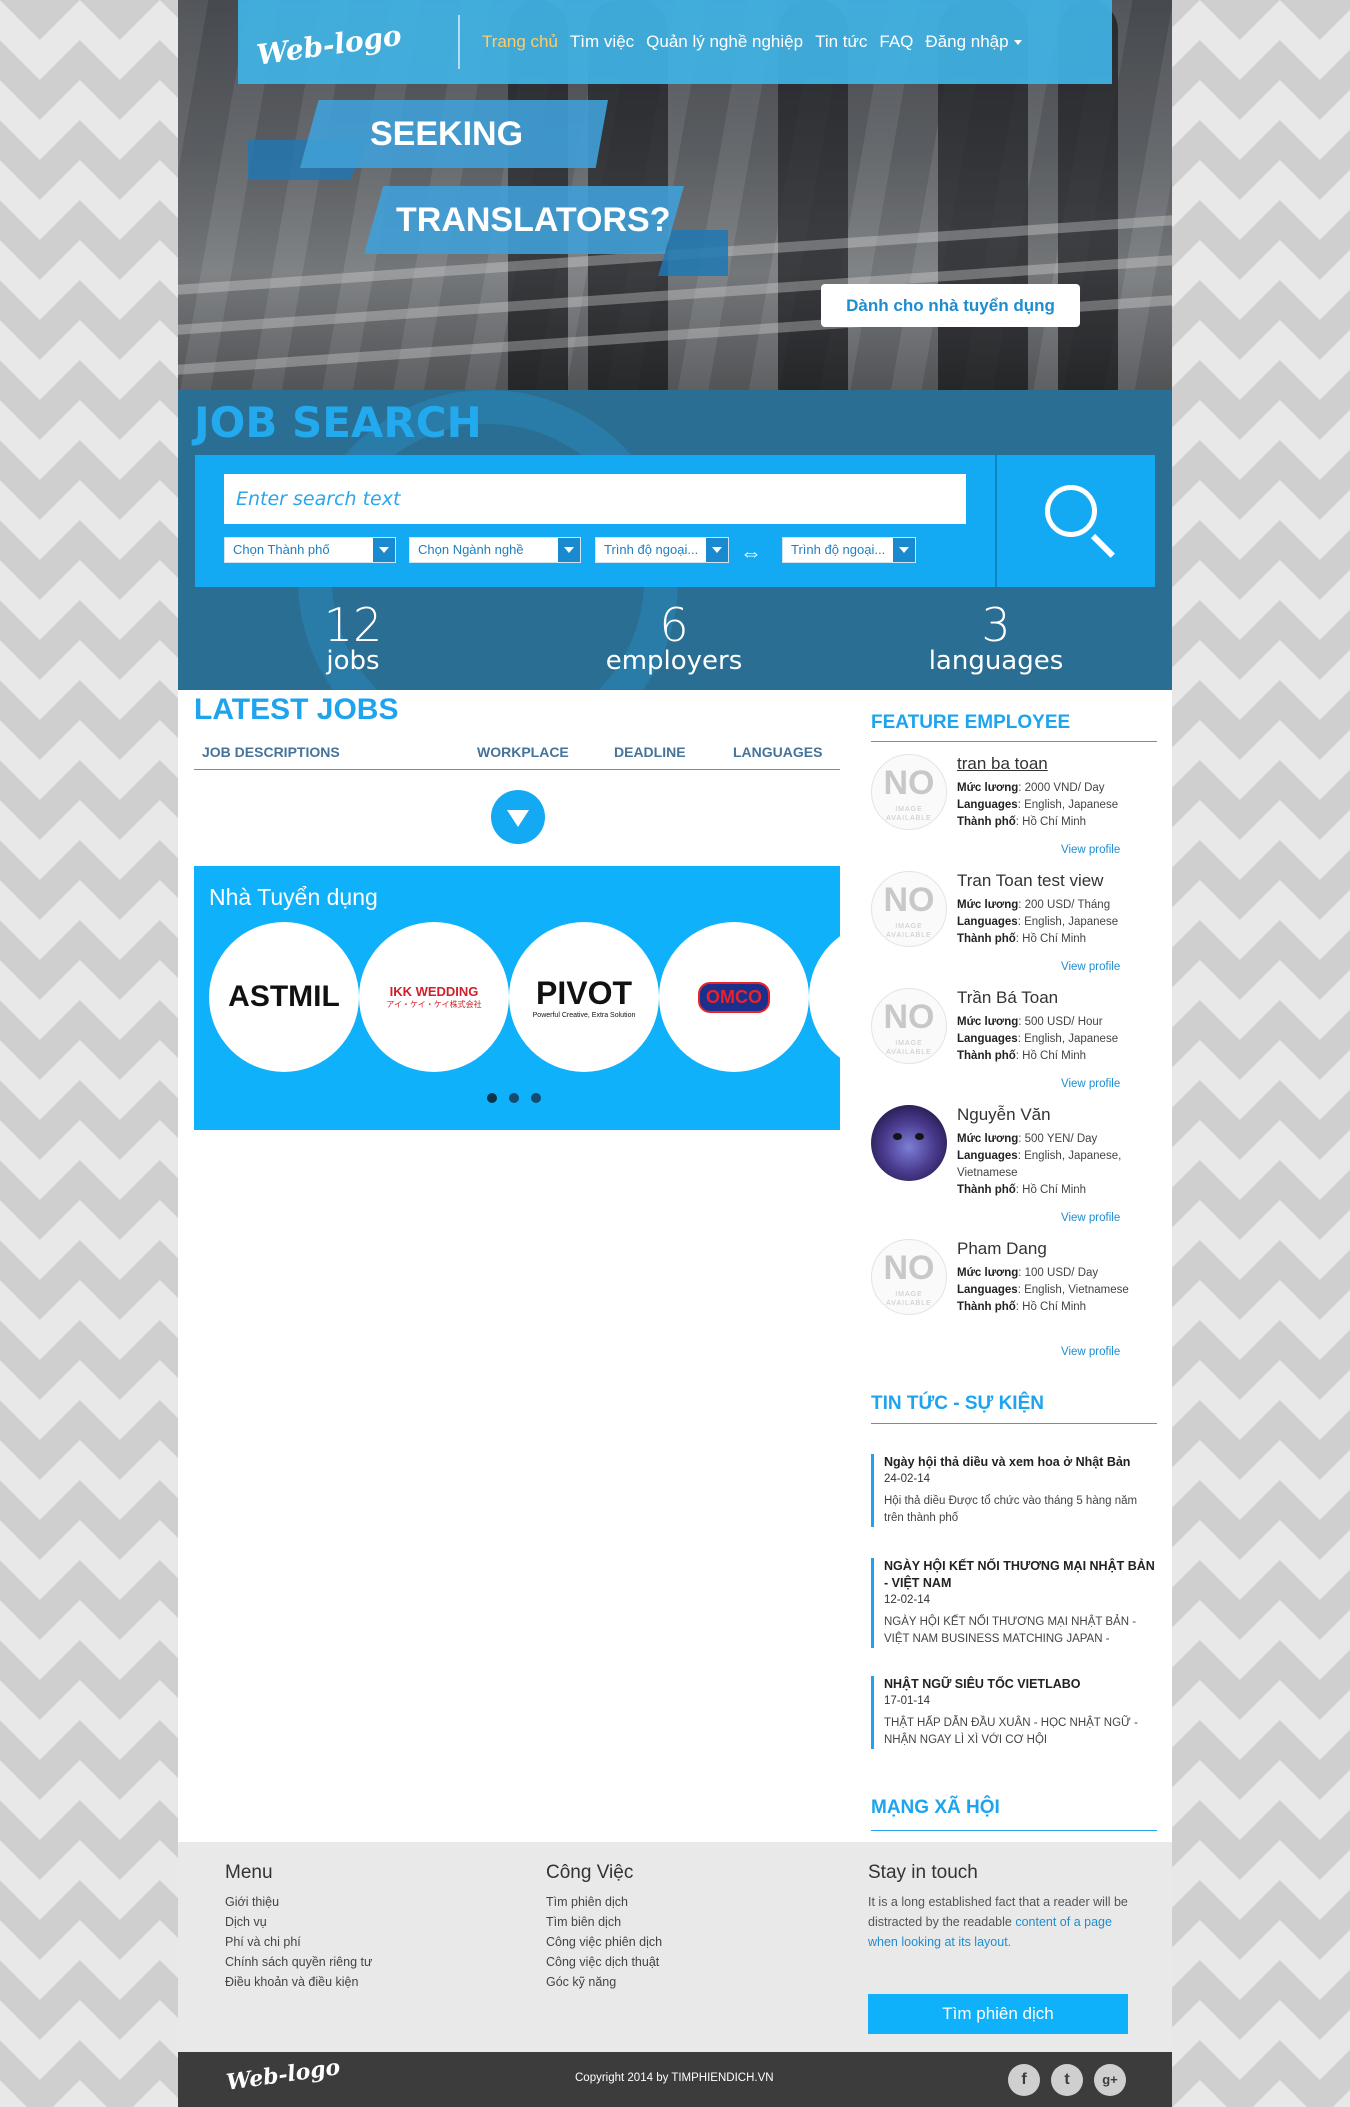  What do you see at coordinates (1024, 2080) in the screenshot?
I see `facebook-icon: f` at bounding box center [1024, 2080].